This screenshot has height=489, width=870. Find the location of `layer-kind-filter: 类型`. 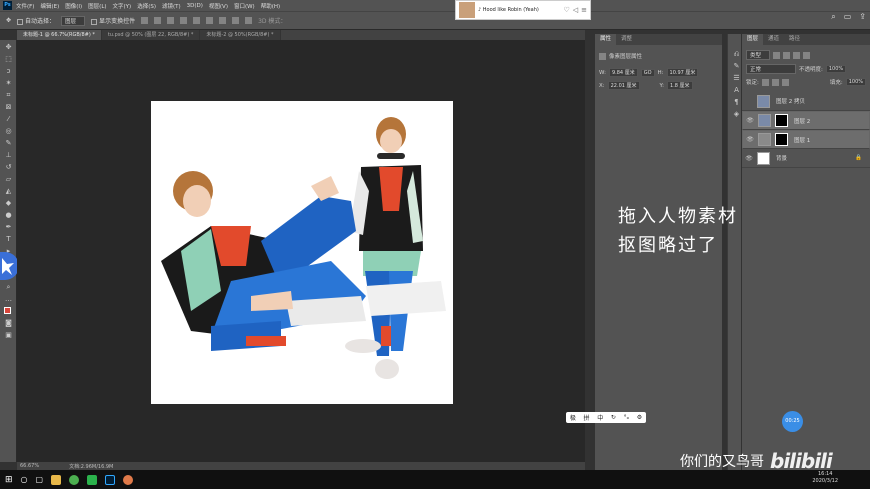

layer-kind-filter: 类型 is located at coordinates (758, 55).